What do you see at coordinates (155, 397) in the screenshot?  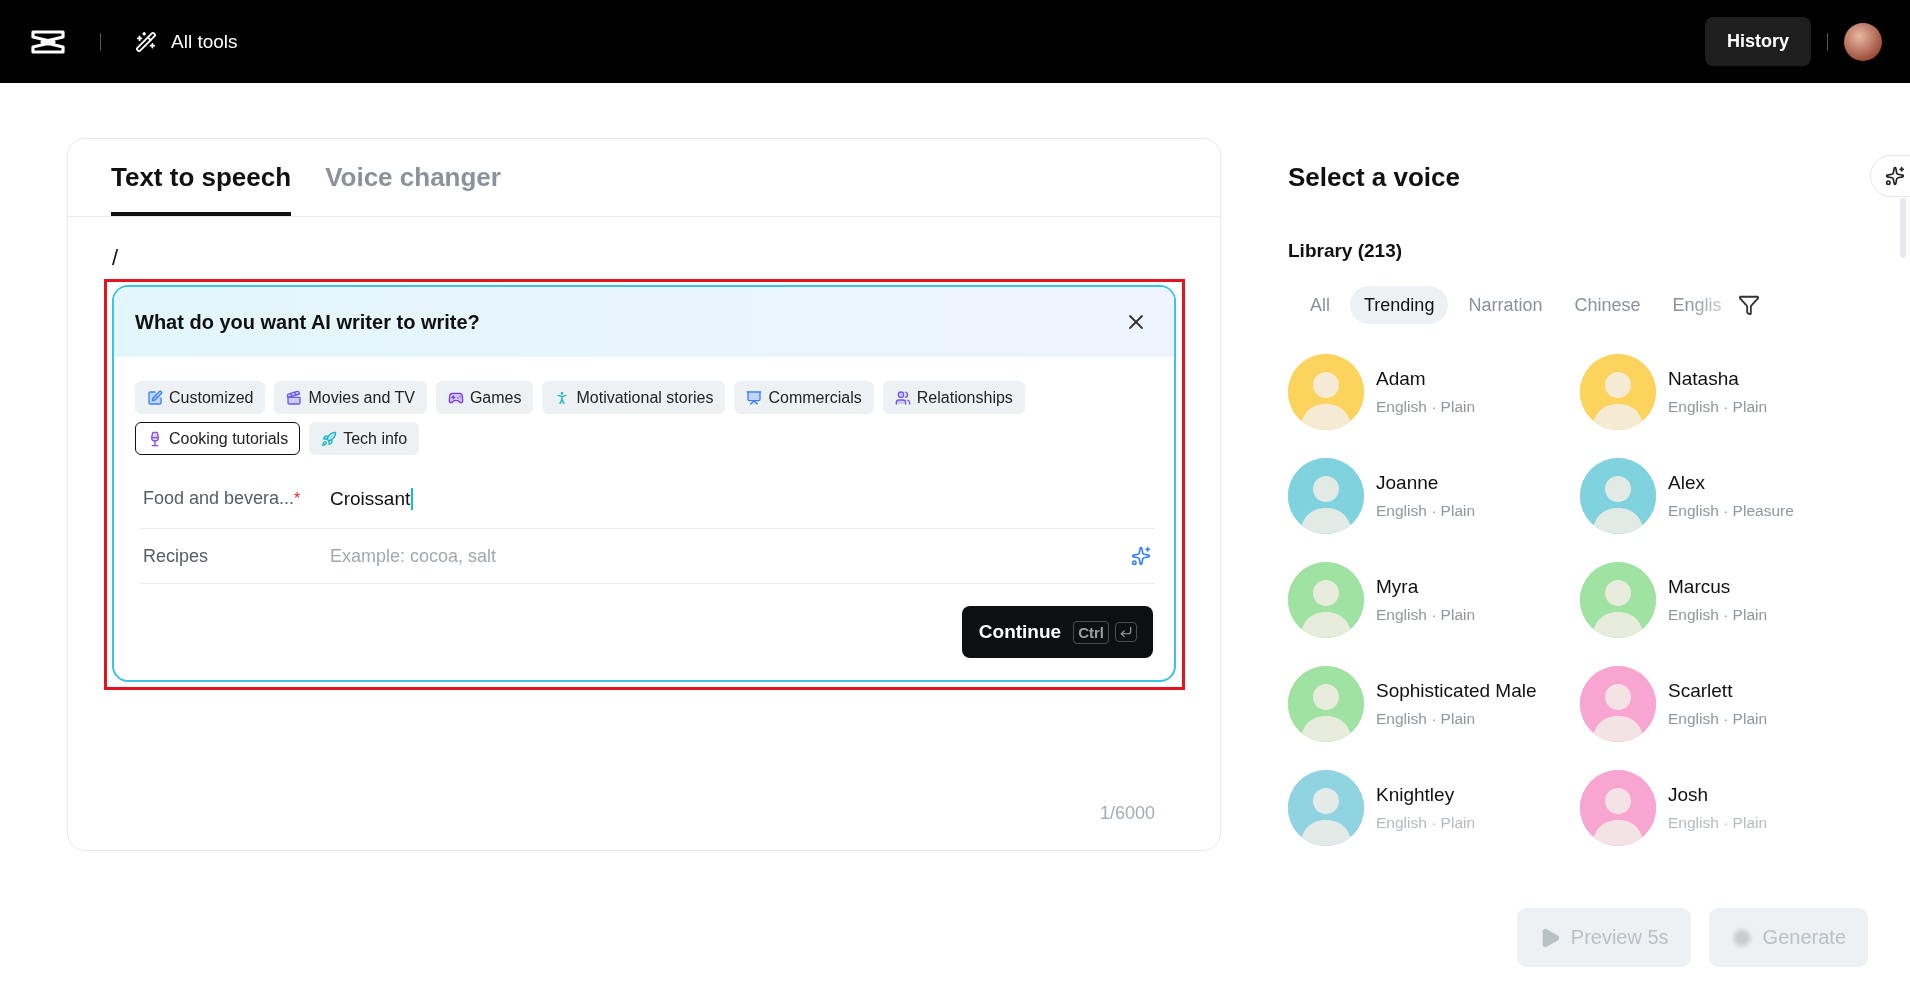 I see `edit-icon` at bounding box center [155, 397].